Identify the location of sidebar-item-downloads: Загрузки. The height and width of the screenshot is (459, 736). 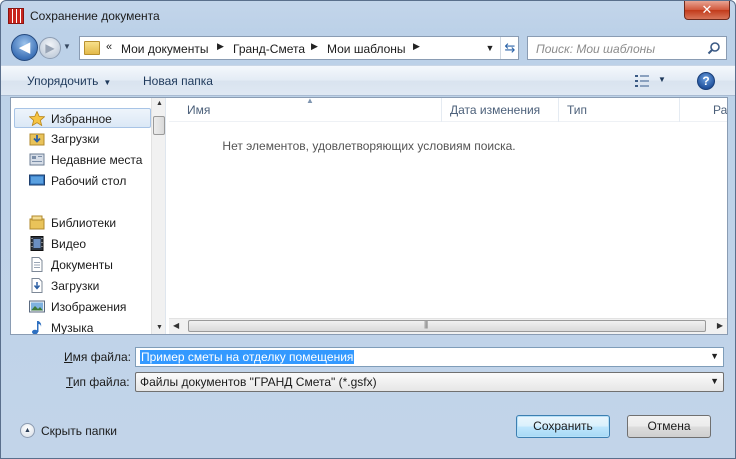
(81, 139).